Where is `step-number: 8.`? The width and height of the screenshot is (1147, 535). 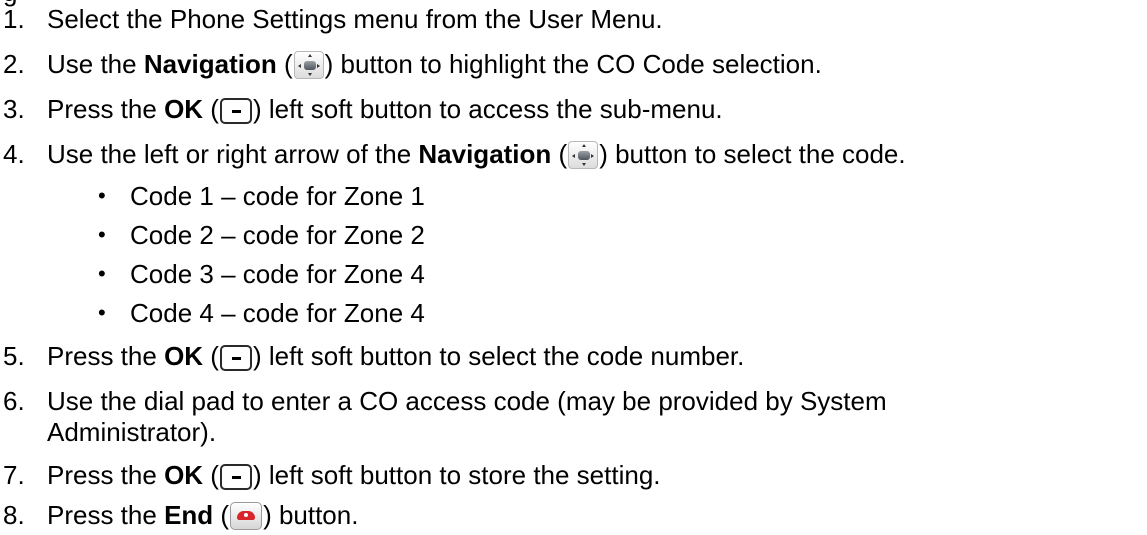 step-number: 8. is located at coordinates (14, 515).